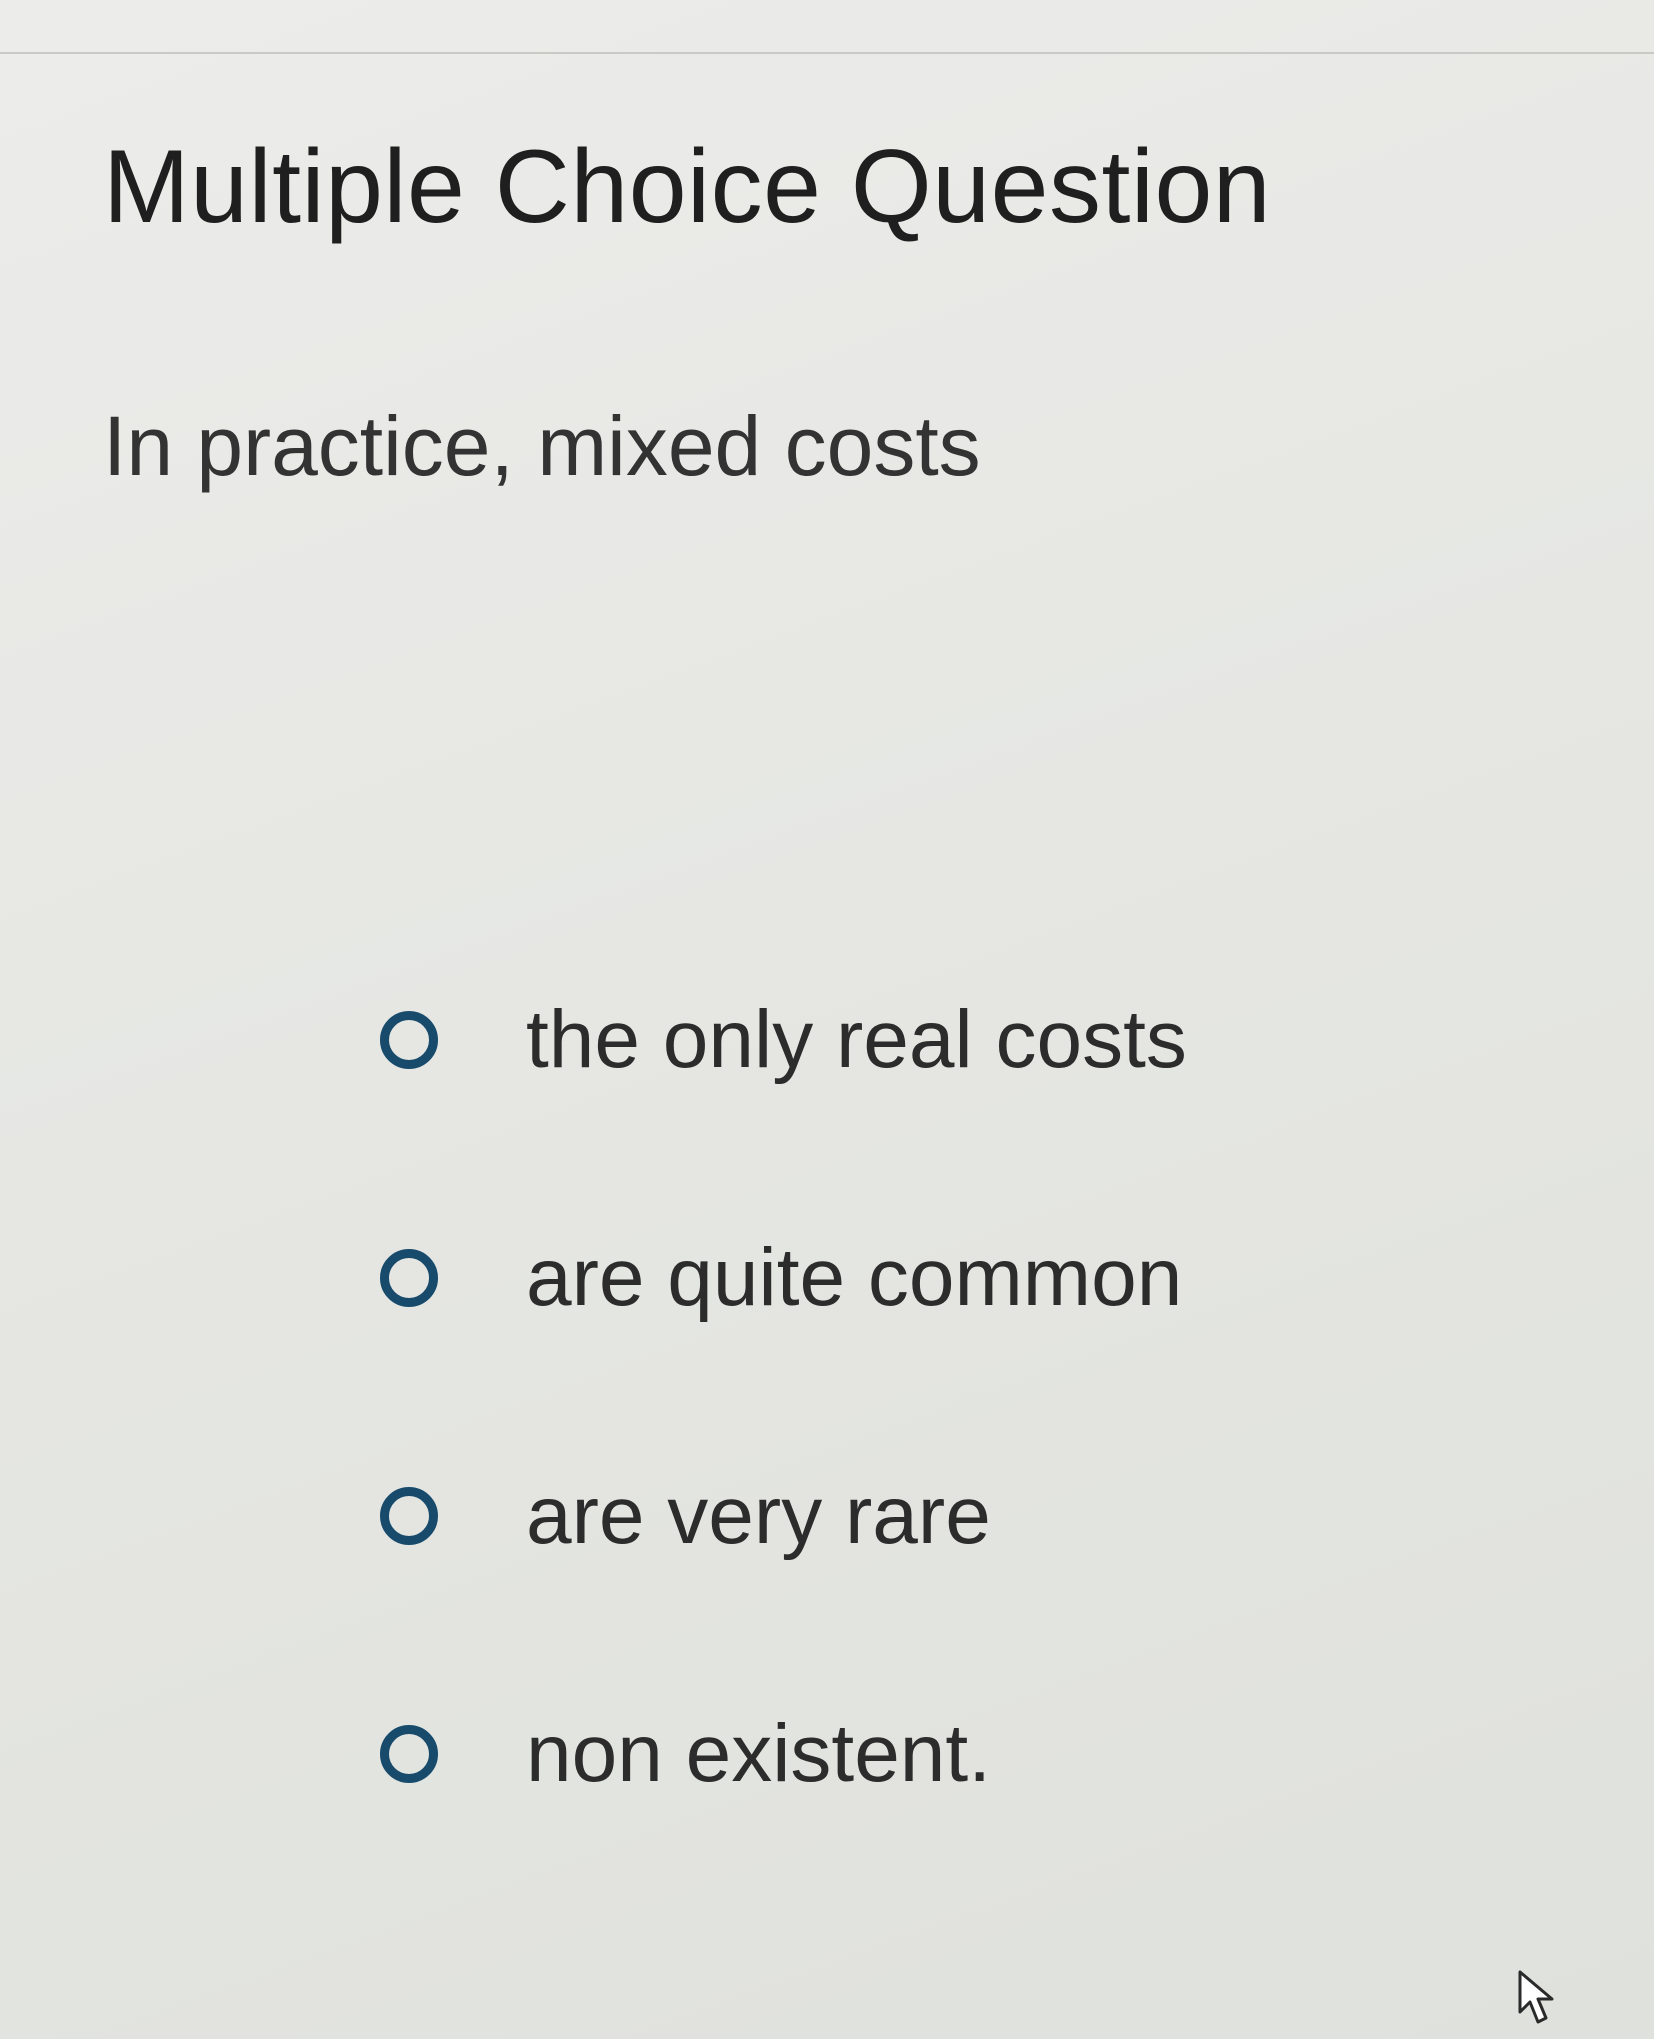  Describe the element at coordinates (827, 53) in the screenshot. I see `top-divider` at that location.